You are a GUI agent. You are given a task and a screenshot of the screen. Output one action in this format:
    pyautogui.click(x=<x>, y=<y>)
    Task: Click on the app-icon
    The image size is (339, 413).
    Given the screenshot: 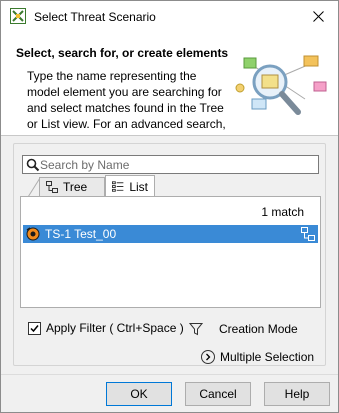 What is the action you would take?
    pyautogui.click(x=18, y=16)
    